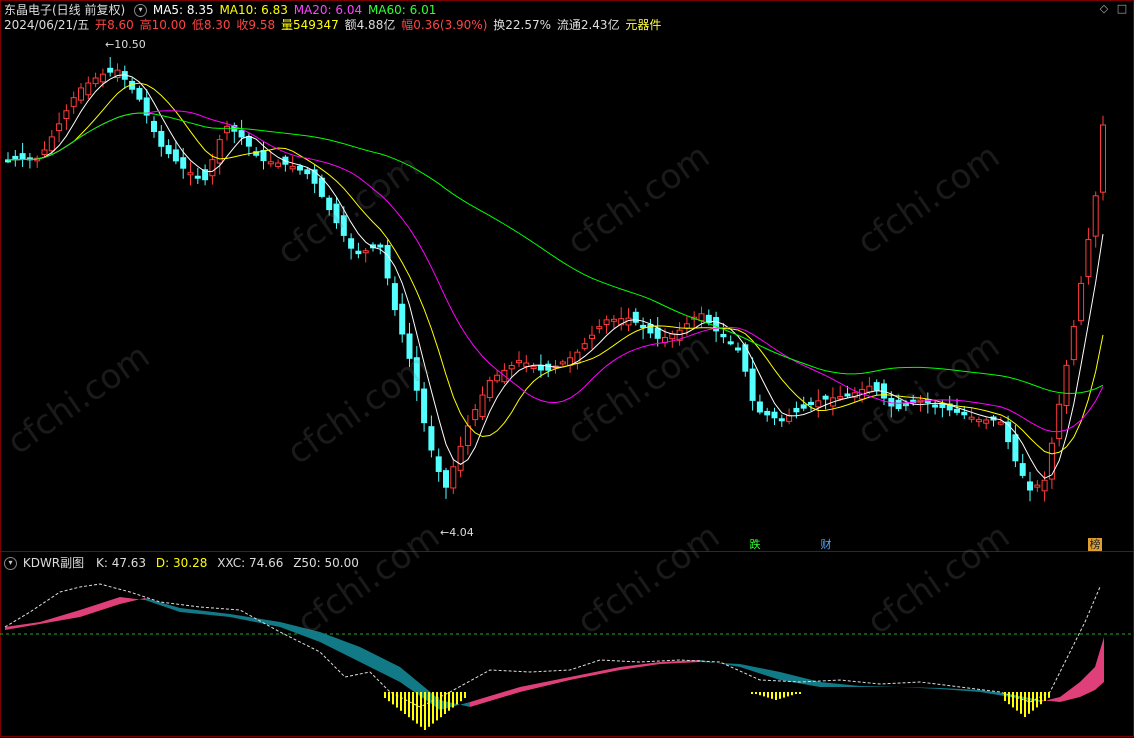 The height and width of the screenshot is (738, 1134). What do you see at coordinates (286, 25) in the screenshot?
I see `volume-label: 量` at bounding box center [286, 25].